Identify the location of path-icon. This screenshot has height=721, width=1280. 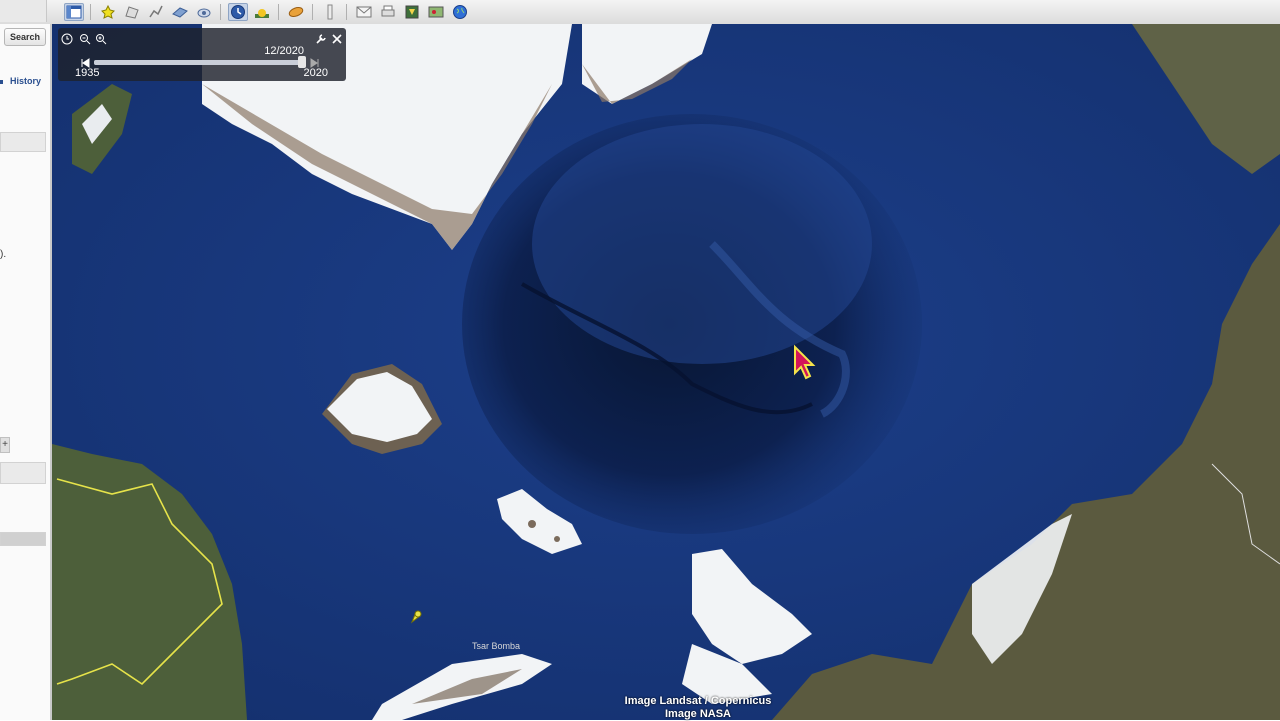
(156, 11).